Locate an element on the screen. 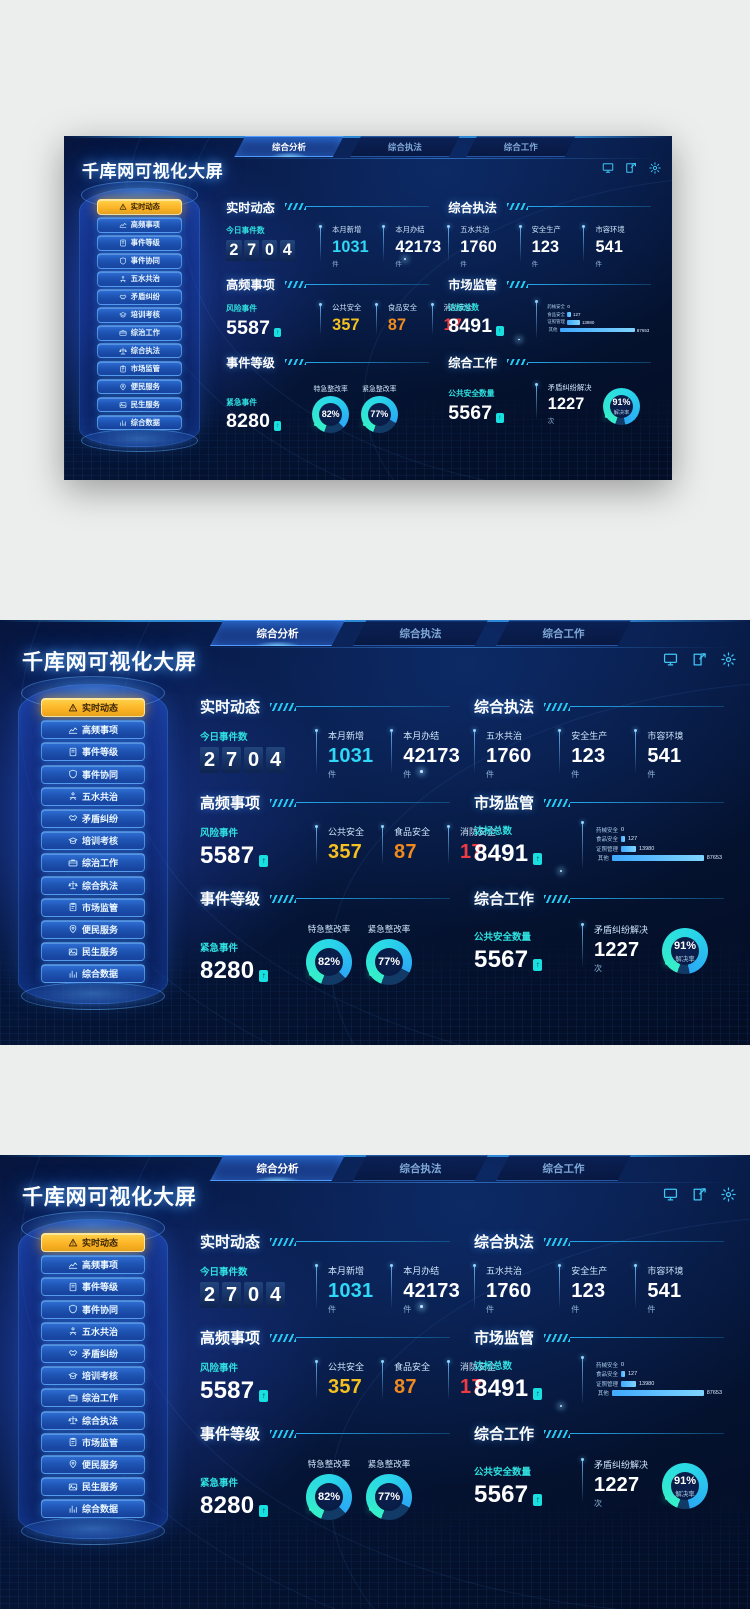 This screenshot has height=1609, width=750. bar-track: 87653 is located at coordinates (666, 858).